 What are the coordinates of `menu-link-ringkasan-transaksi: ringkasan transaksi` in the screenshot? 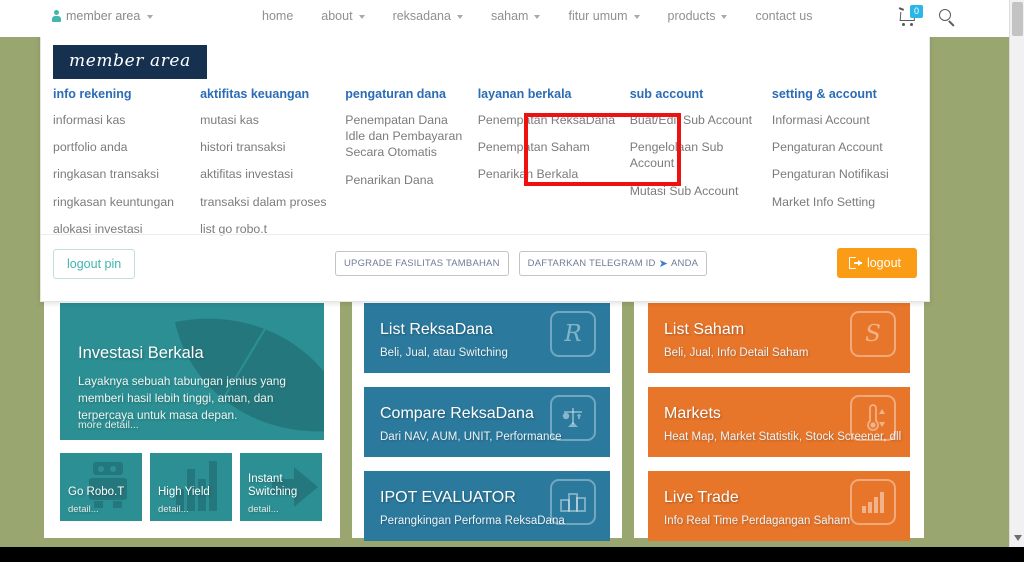 It's located at (120, 174).